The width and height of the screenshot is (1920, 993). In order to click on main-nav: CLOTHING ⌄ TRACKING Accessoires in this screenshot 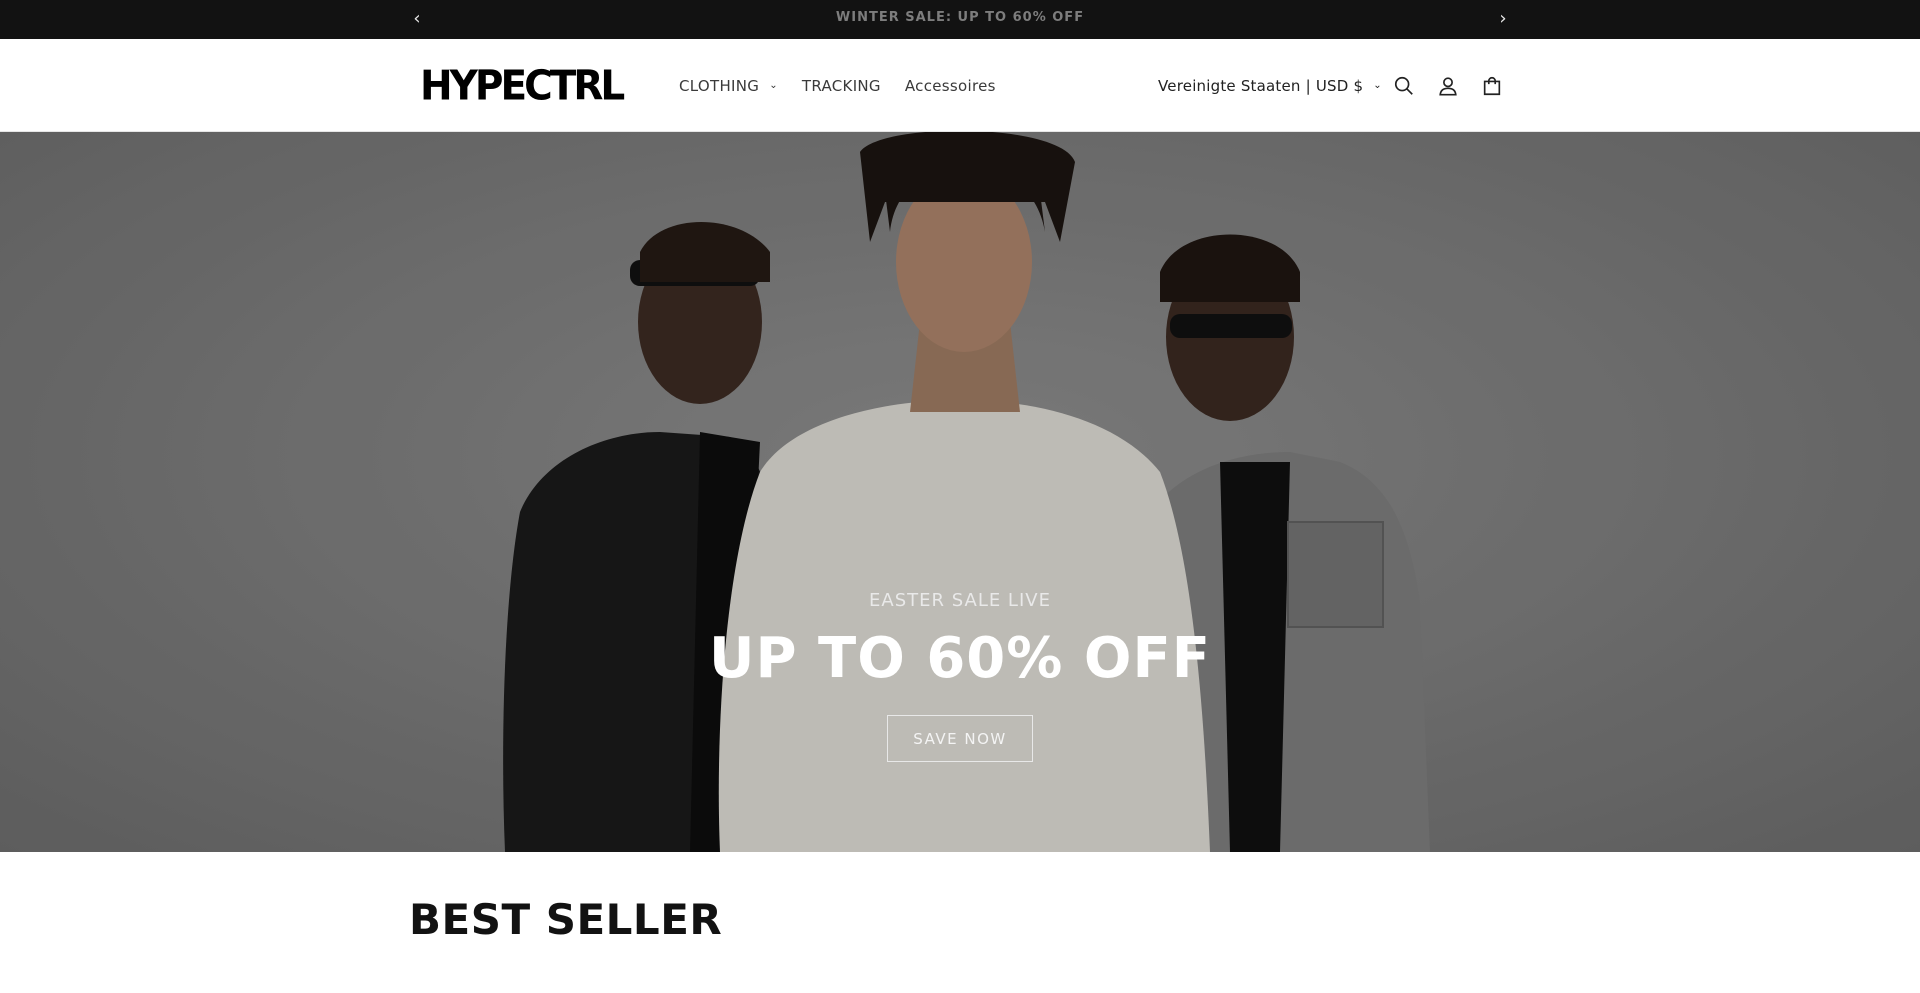, I will do `click(849, 85)`.